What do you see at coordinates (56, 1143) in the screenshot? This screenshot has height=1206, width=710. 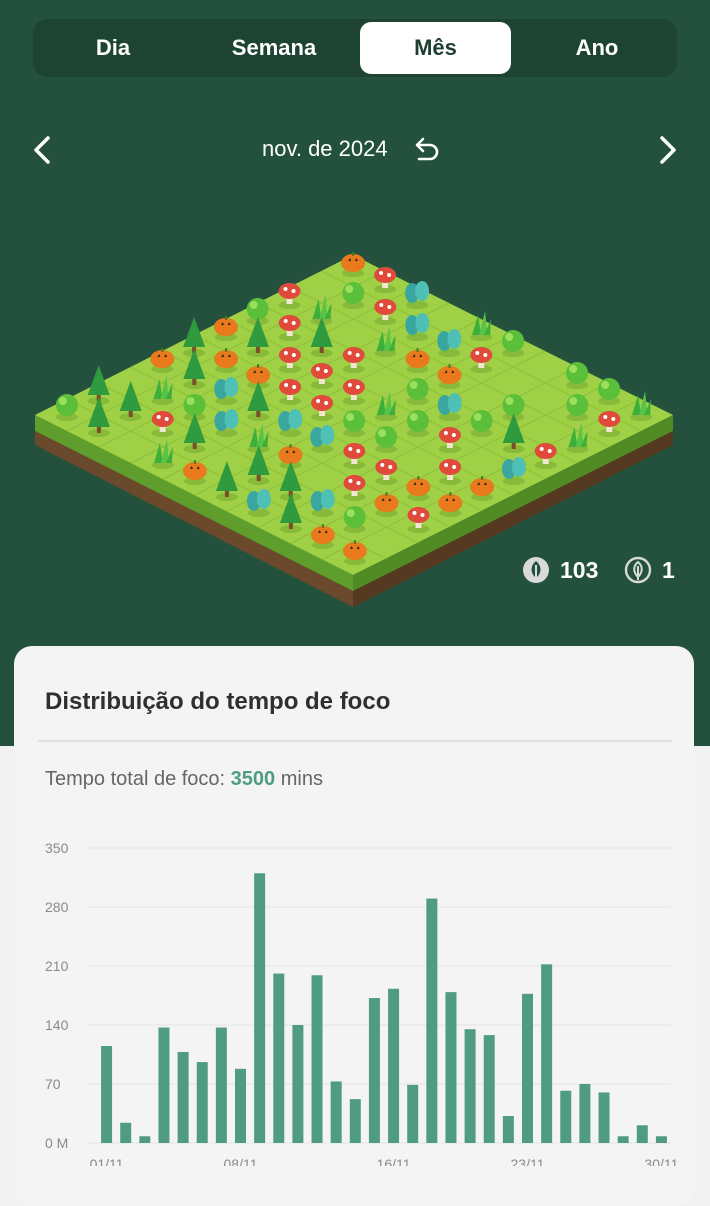 I see `y-tick-label: 0 M` at bounding box center [56, 1143].